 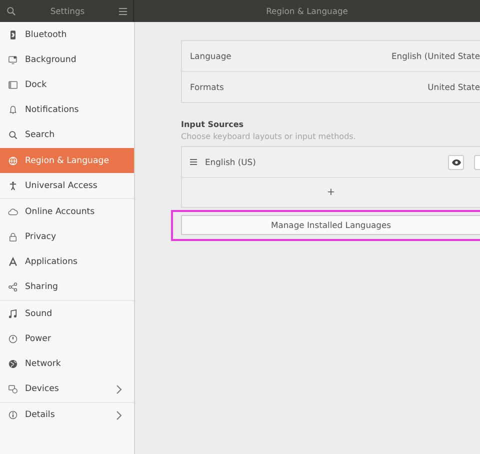 What do you see at coordinates (67, 185) in the screenshot?
I see `sidebar-item: Universal Access` at bounding box center [67, 185].